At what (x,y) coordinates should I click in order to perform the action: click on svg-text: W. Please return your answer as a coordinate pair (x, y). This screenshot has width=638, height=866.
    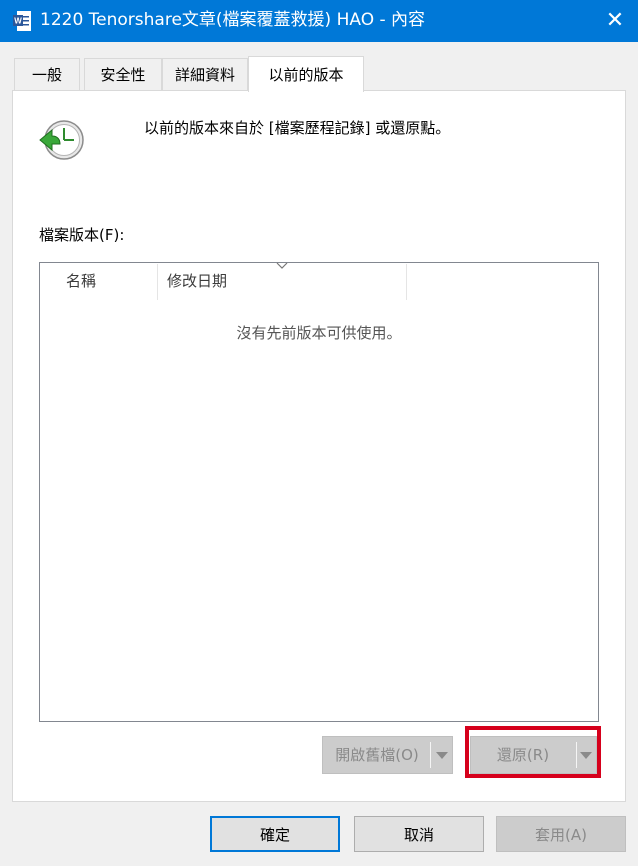
    Looking at the image, I should click on (18, 21).